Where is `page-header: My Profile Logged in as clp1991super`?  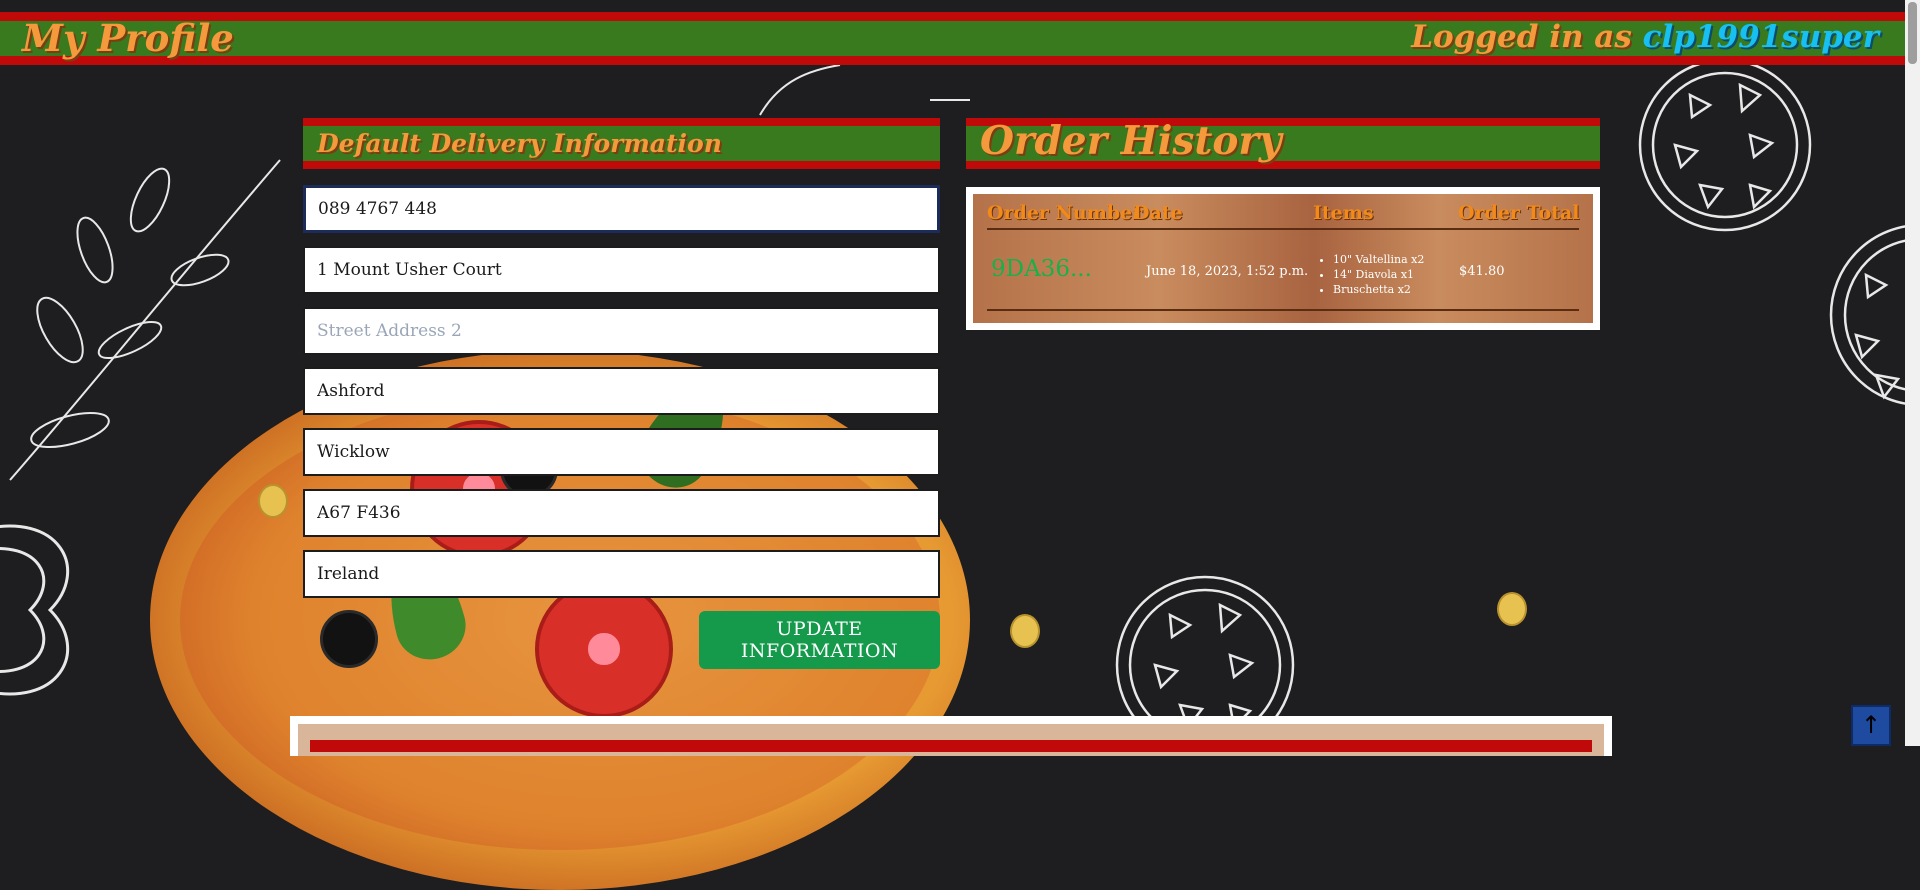
page-header: My Profile Logged in as clp1991super is located at coordinates (952, 38).